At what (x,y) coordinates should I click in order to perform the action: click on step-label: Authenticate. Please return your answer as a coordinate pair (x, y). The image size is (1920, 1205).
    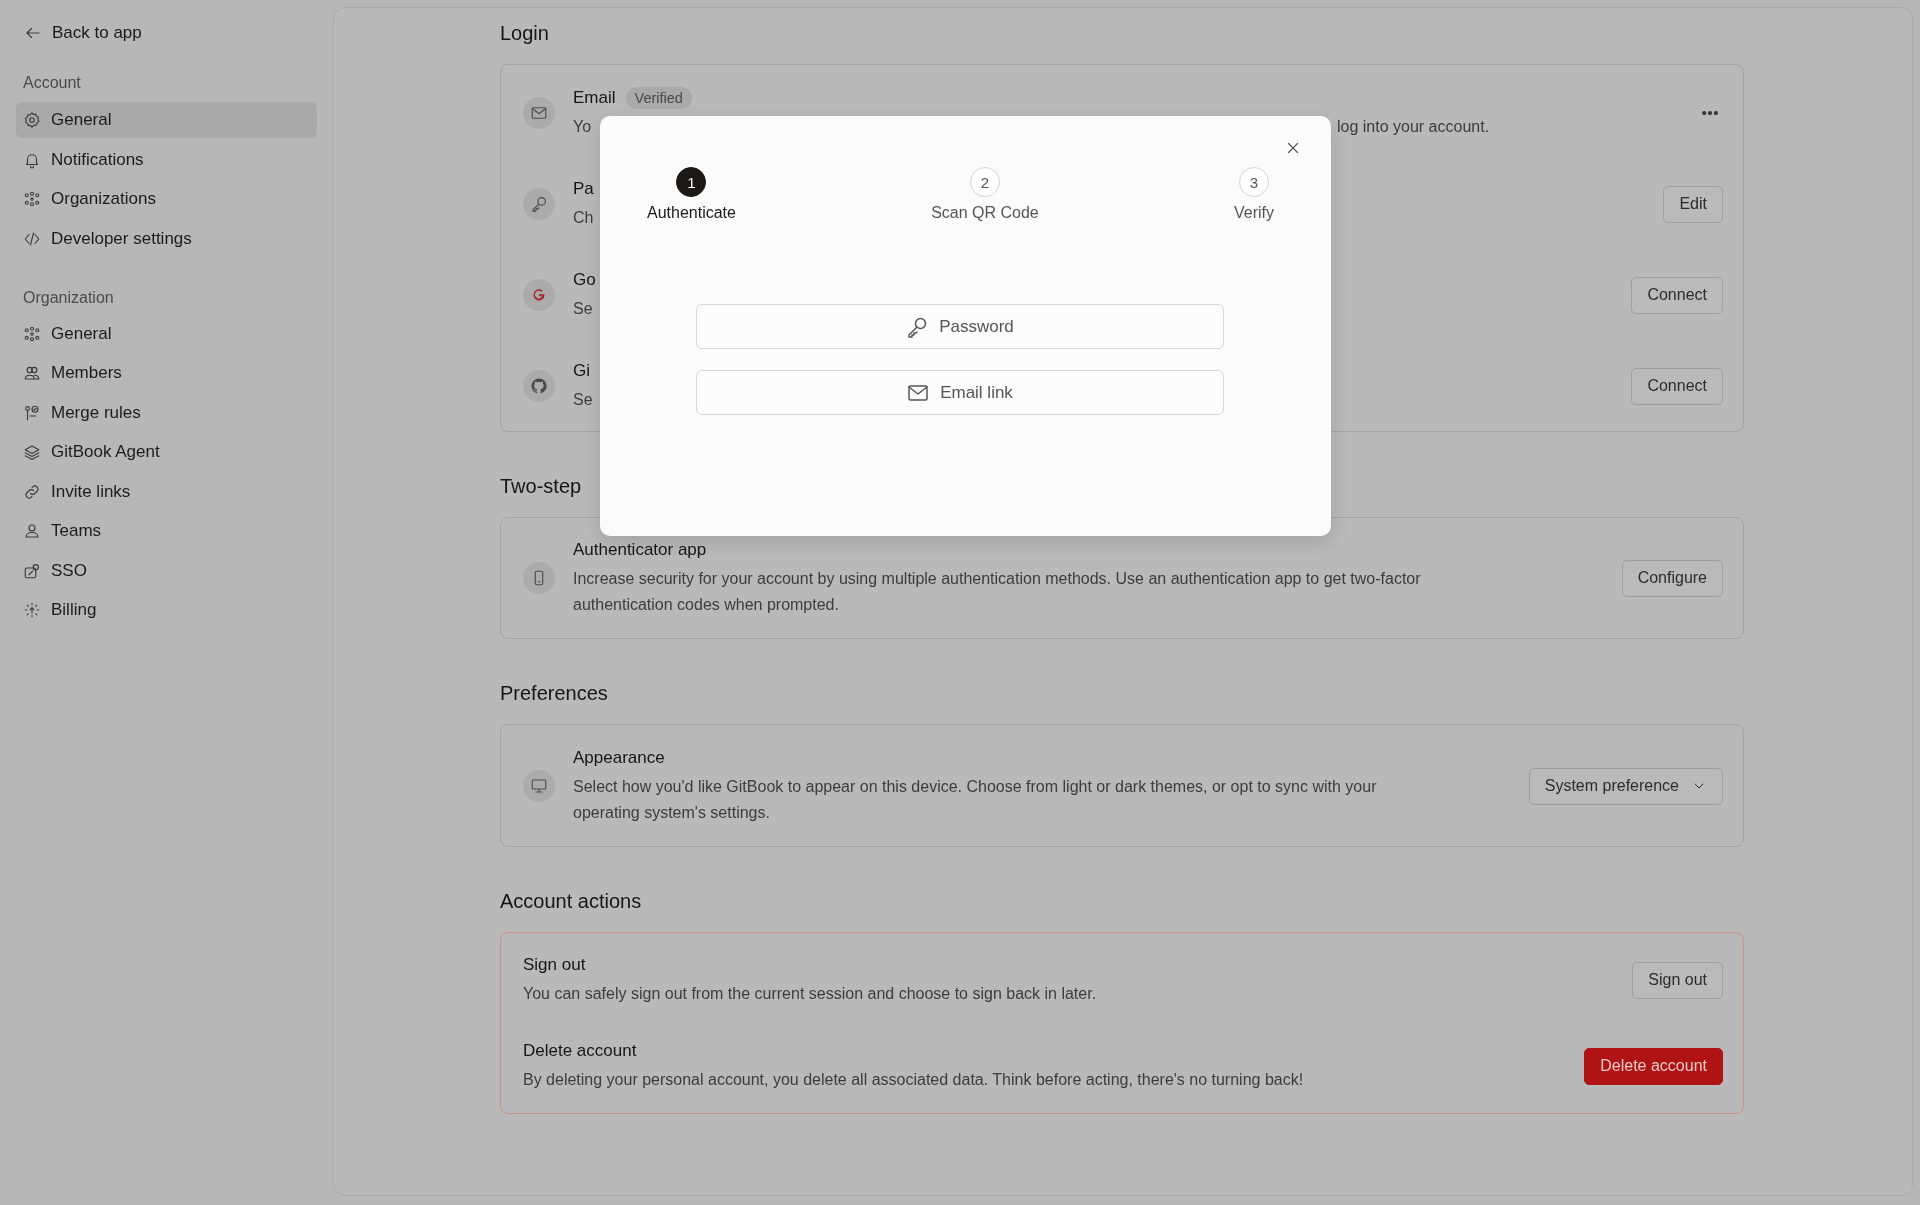
    Looking at the image, I should click on (691, 213).